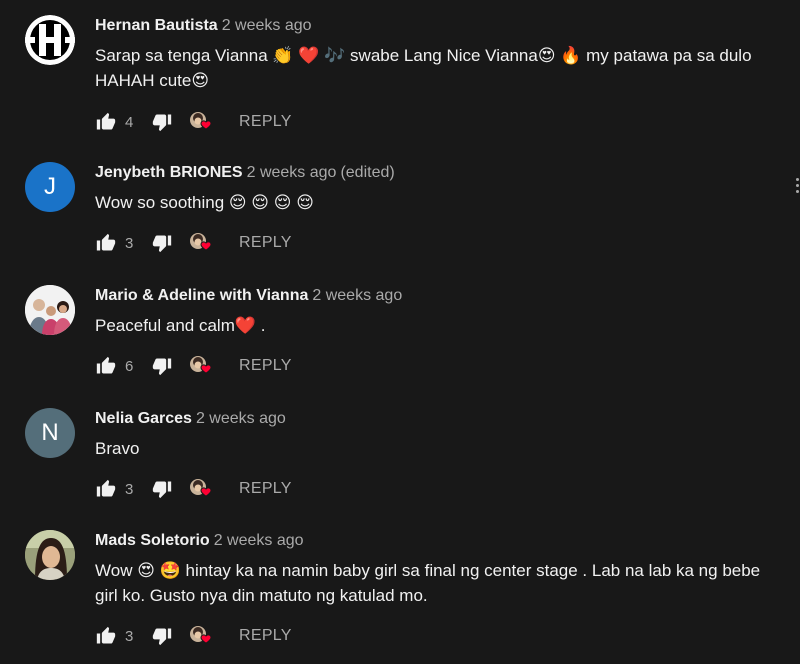  Describe the element at coordinates (129, 122) in the screenshot. I see `like-count: 4` at that location.